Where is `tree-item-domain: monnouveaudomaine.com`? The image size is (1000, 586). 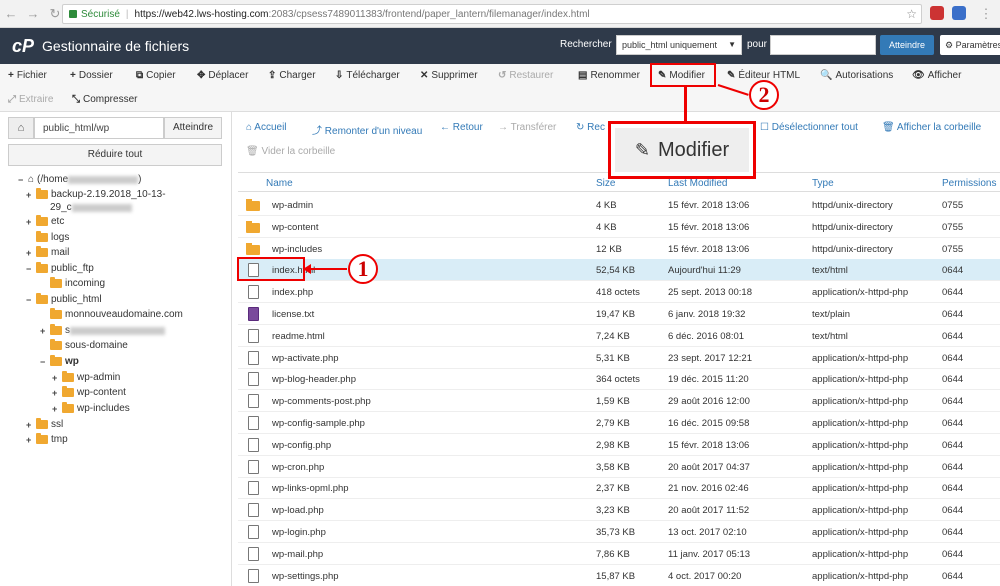
tree-item-domain: monnouveaudomaine.com is located at coordinates (111, 314).